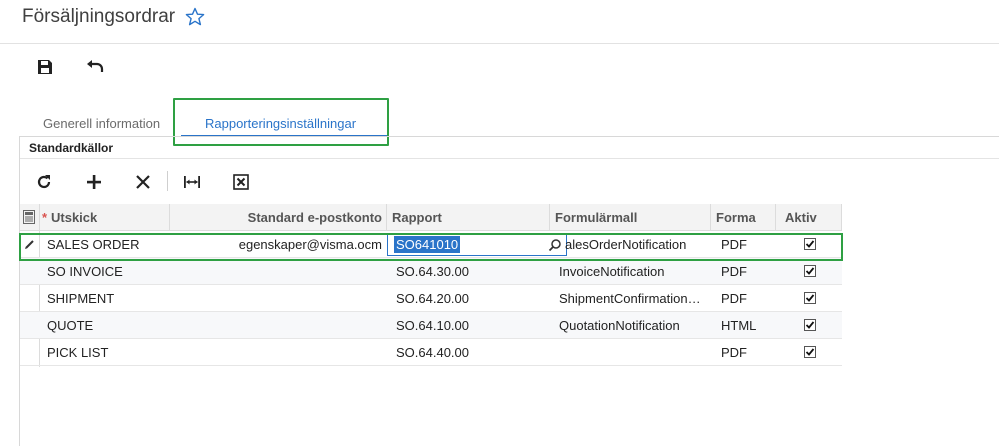 Image resolution: width=999 pixels, height=446 pixels. What do you see at coordinates (241, 182) in the screenshot?
I see `export-excel-icon` at bounding box center [241, 182].